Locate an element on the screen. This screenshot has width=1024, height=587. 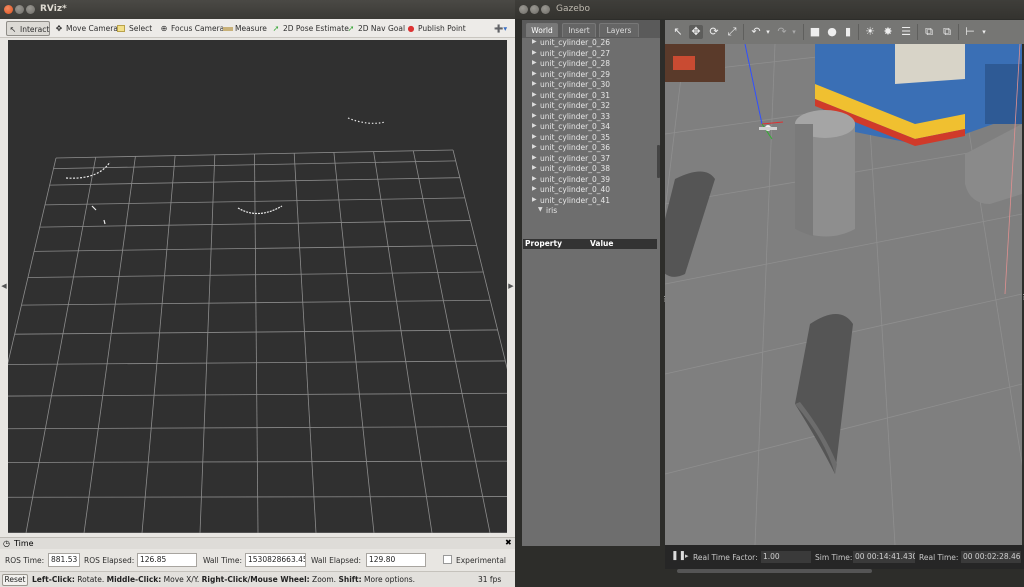
left-panel-collapse-icon: ◀ is located at coordinates (4, 286).